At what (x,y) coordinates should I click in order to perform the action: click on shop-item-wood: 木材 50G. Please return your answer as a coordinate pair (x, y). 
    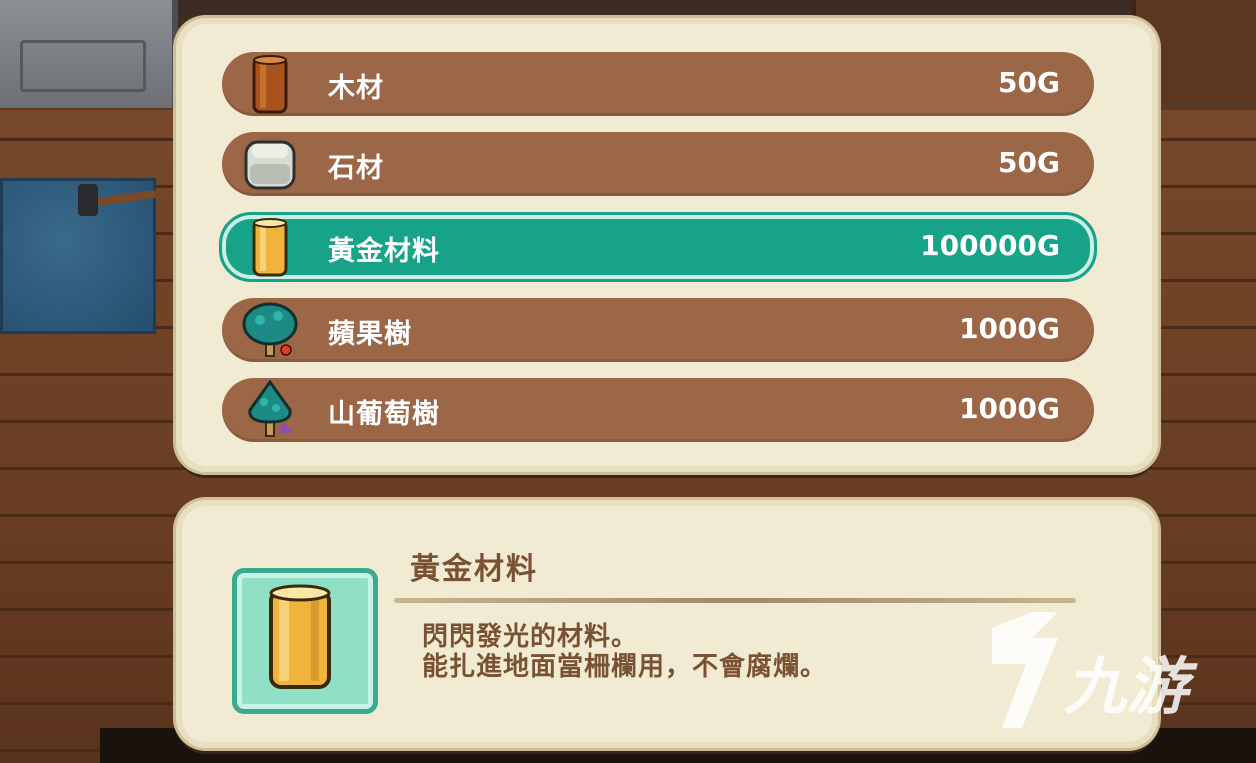
    Looking at the image, I should click on (658, 84).